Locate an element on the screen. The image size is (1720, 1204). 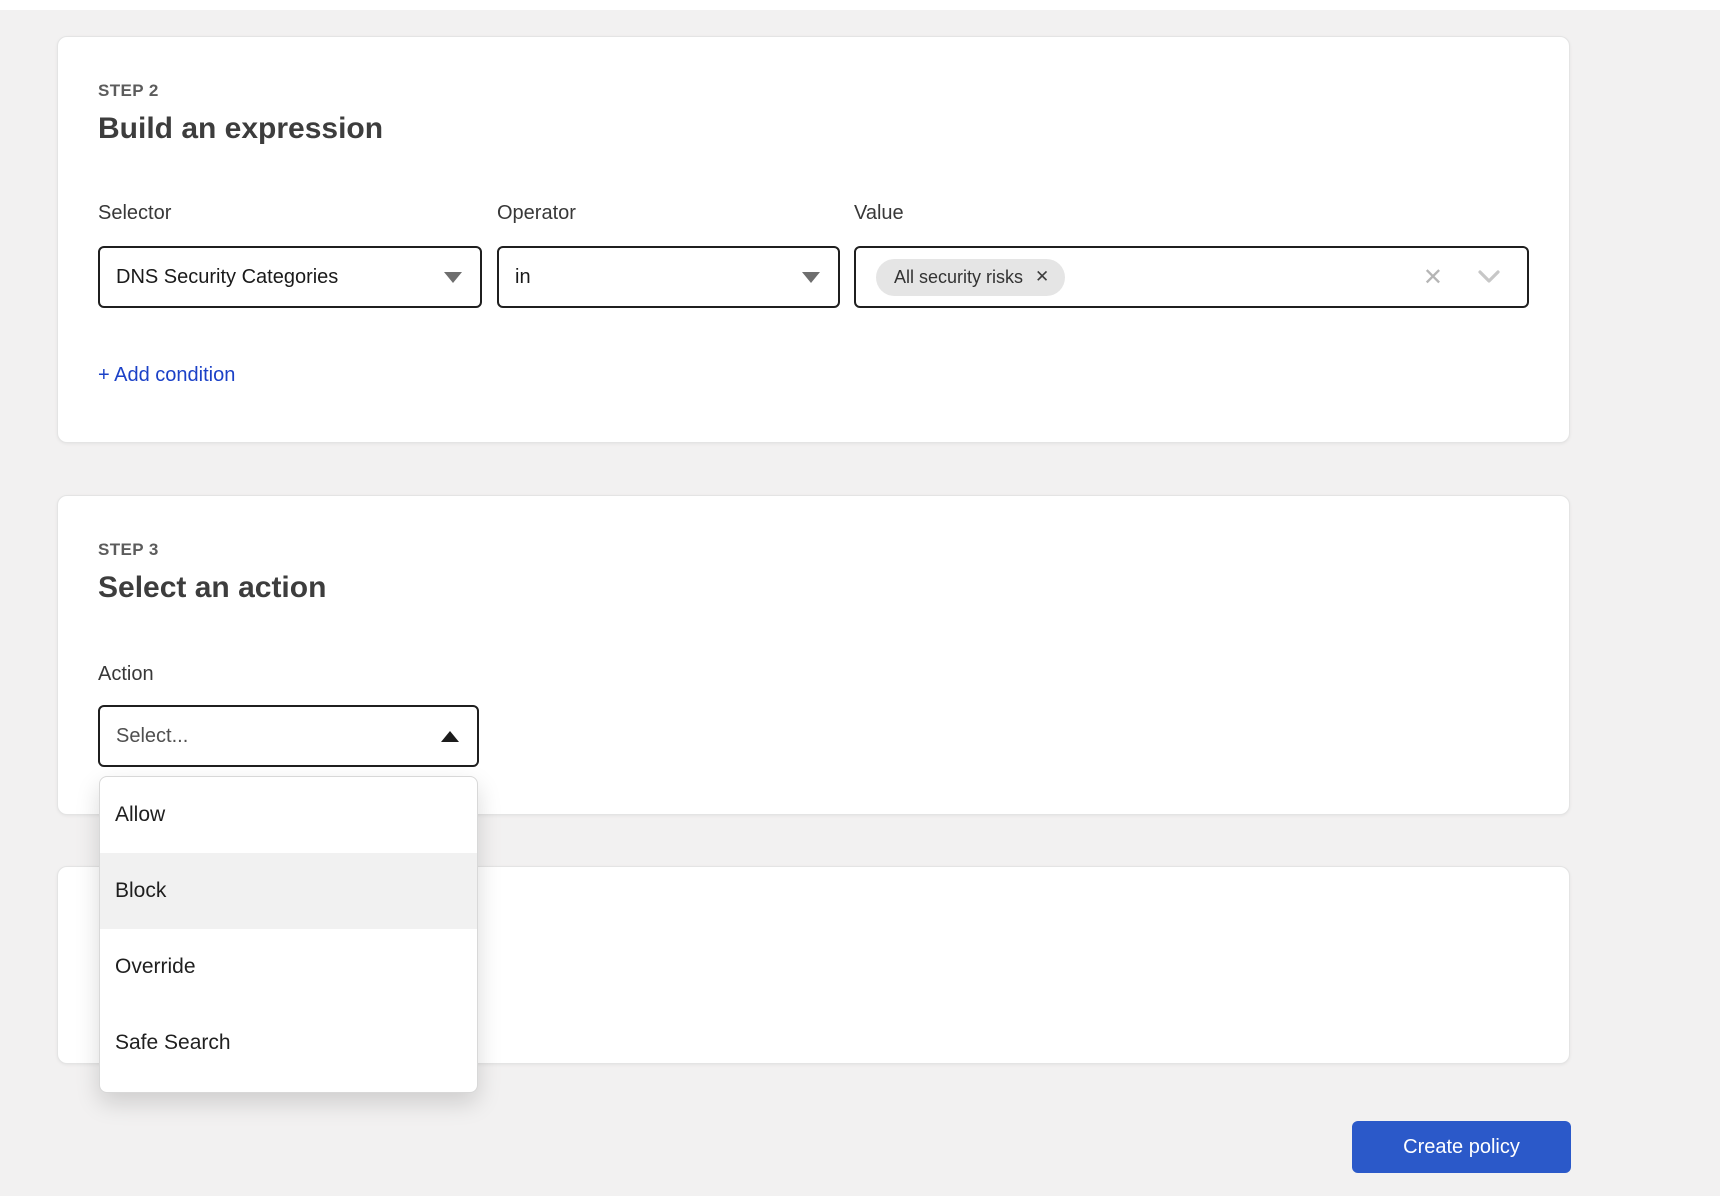
clear-all-icon: ✕ is located at coordinates (1433, 277).